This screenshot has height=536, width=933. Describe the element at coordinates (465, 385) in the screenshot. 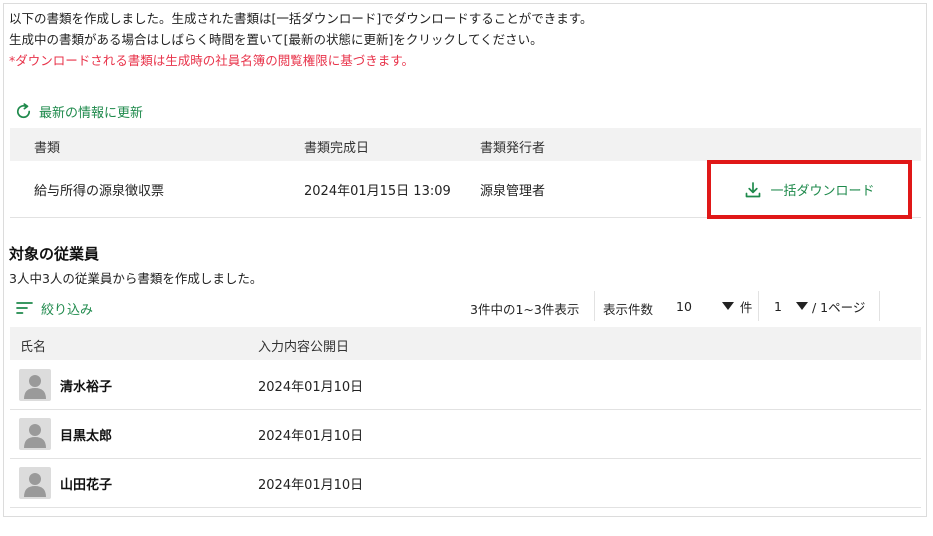

I see `employee-row: 清水裕子 2024年01月10日` at that location.